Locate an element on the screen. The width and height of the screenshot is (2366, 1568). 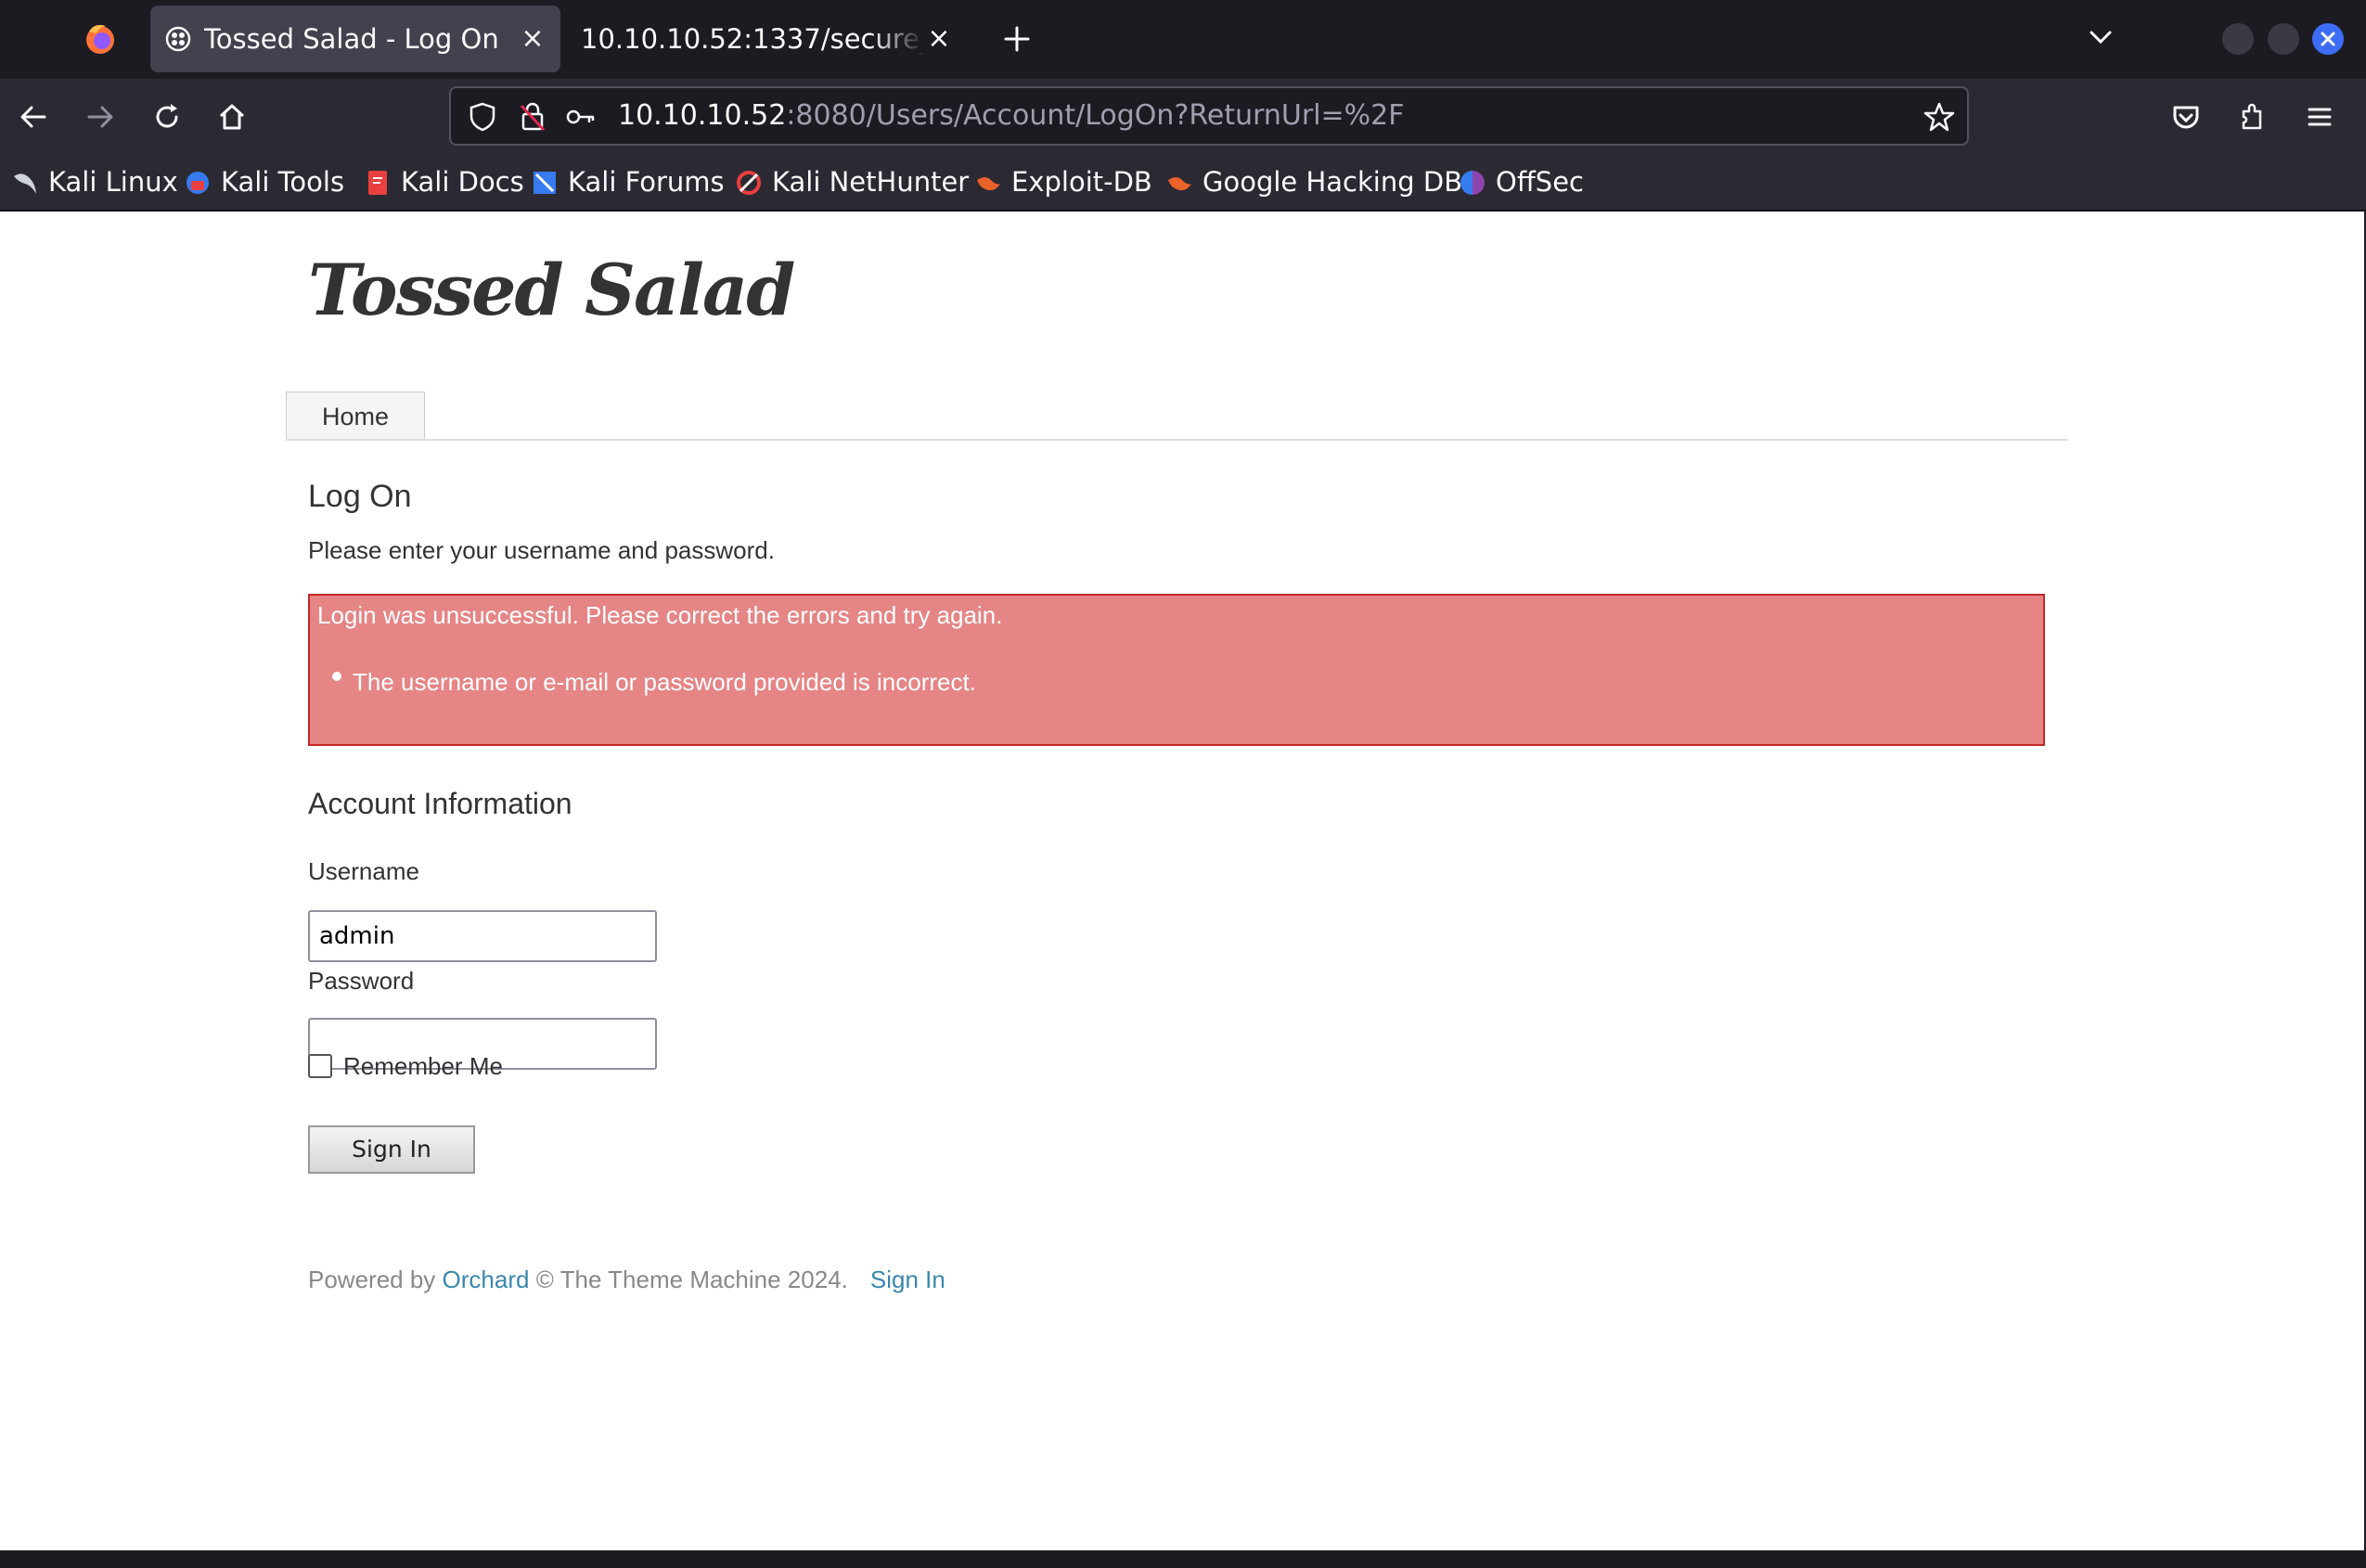
bookmark-exploit-db: Exploit-DB is located at coordinates (1063, 183).